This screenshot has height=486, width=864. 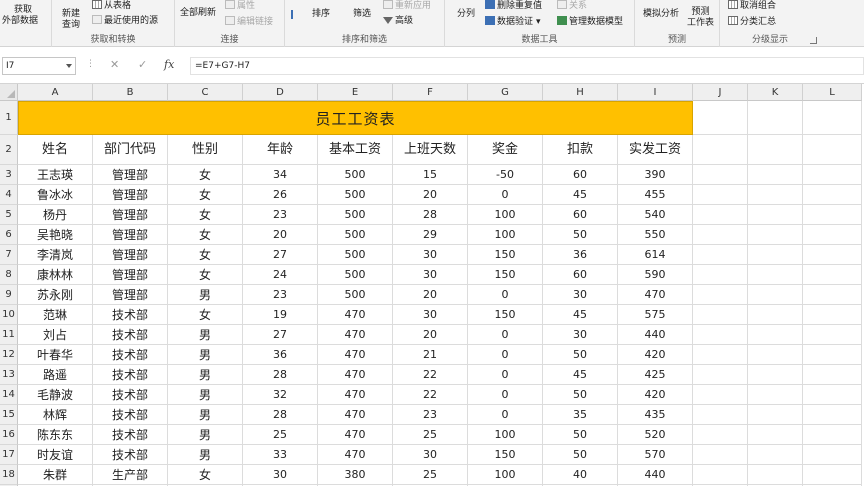 What do you see at coordinates (832, 92) in the screenshot?
I see `column-header-l: L` at bounding box center [832, 92].